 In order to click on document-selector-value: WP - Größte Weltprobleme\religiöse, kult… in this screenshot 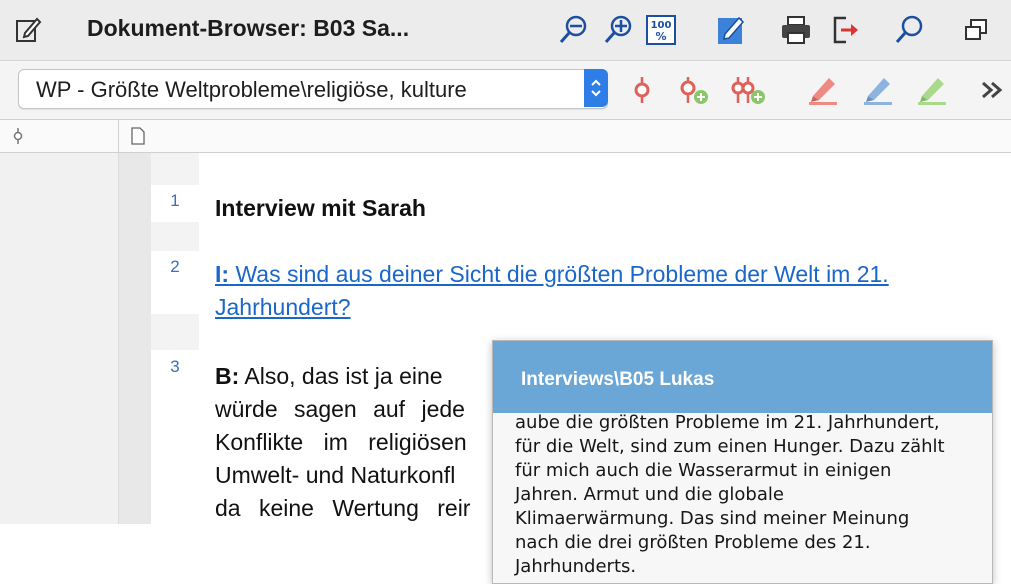, I will do `click(251, 89)`.